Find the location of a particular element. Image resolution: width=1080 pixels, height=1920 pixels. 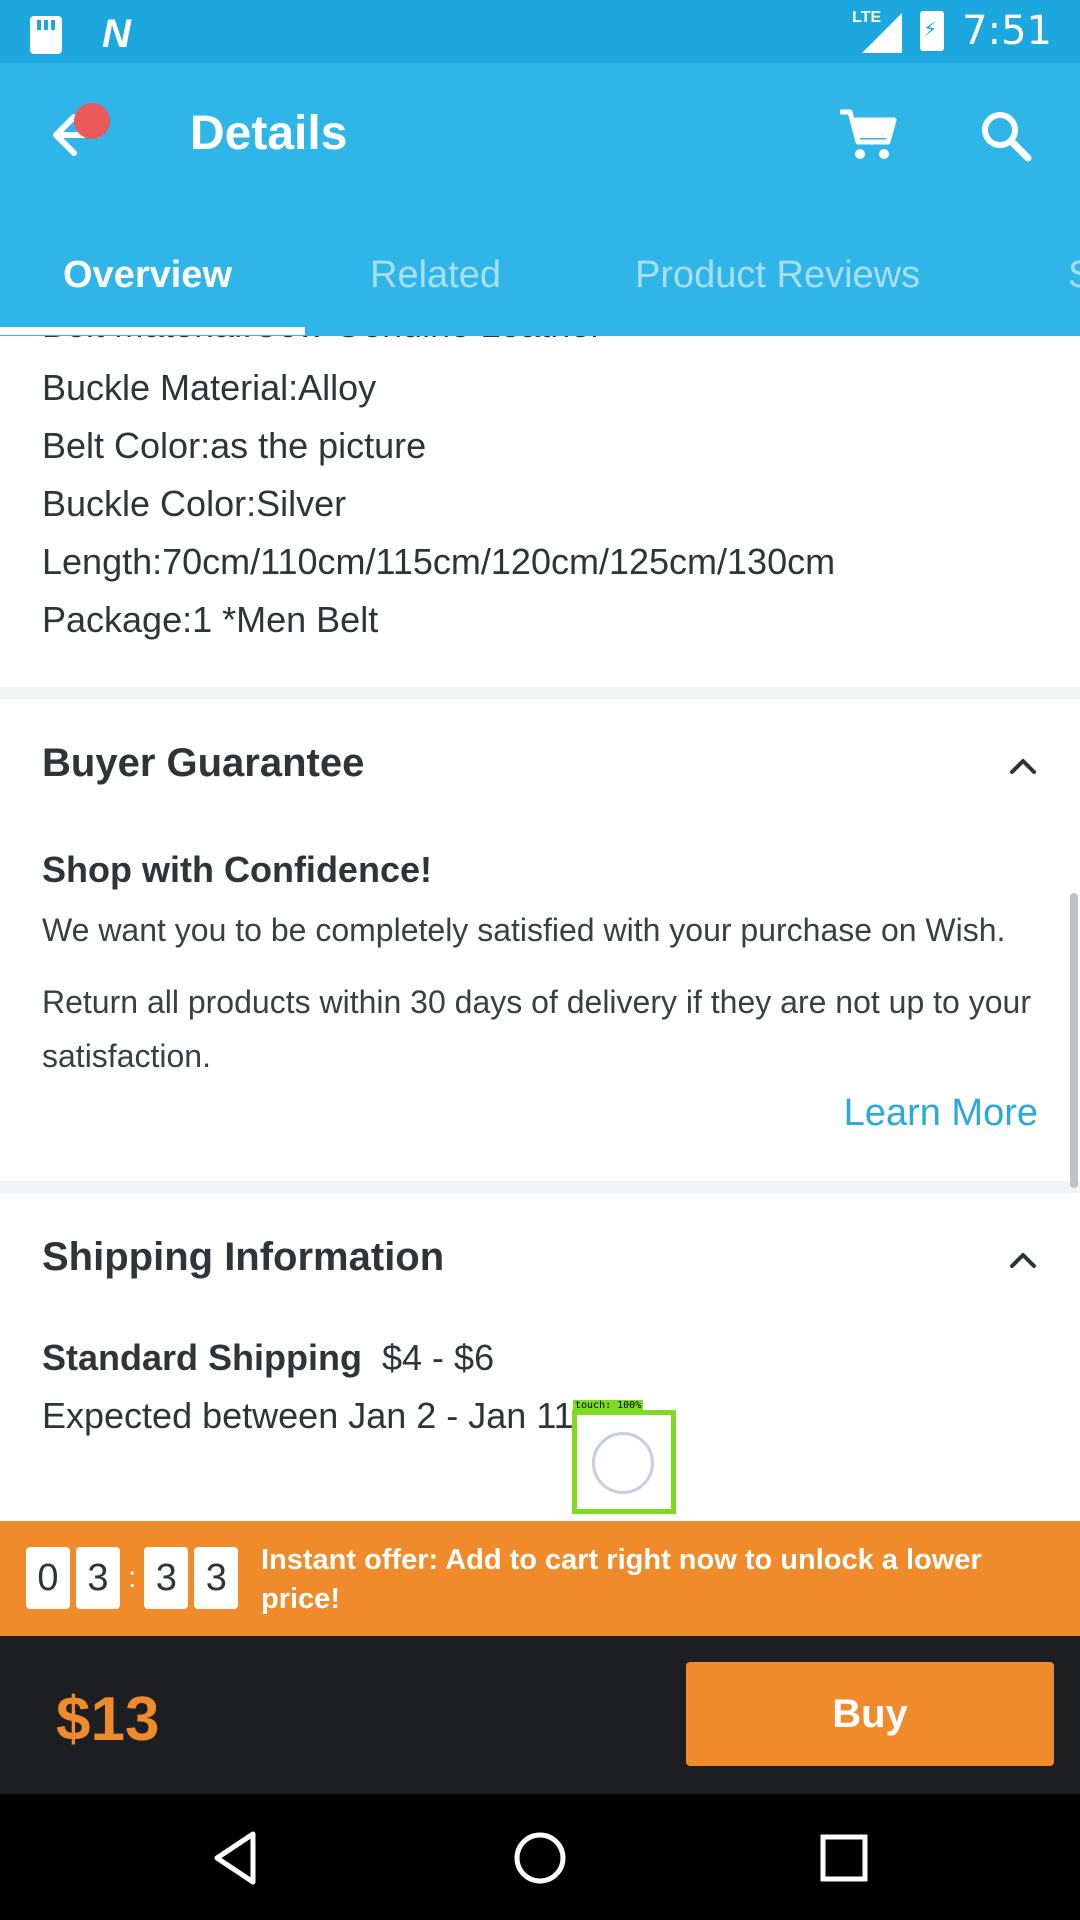

shipping-price: $4 - $6 is located at coordinates (438, 1357).